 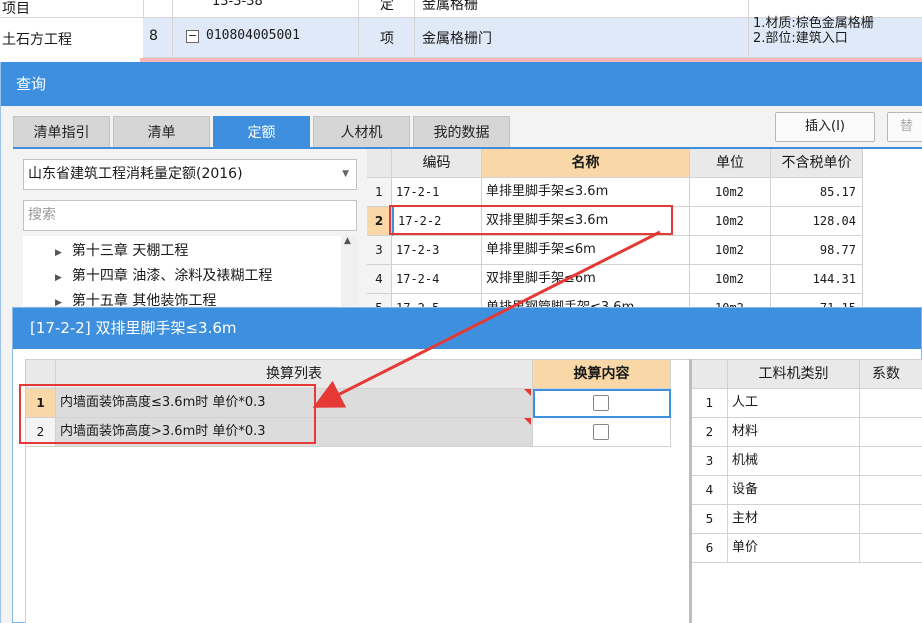 I want to click on annotation-box-conversion, so click(x=167, y=414).